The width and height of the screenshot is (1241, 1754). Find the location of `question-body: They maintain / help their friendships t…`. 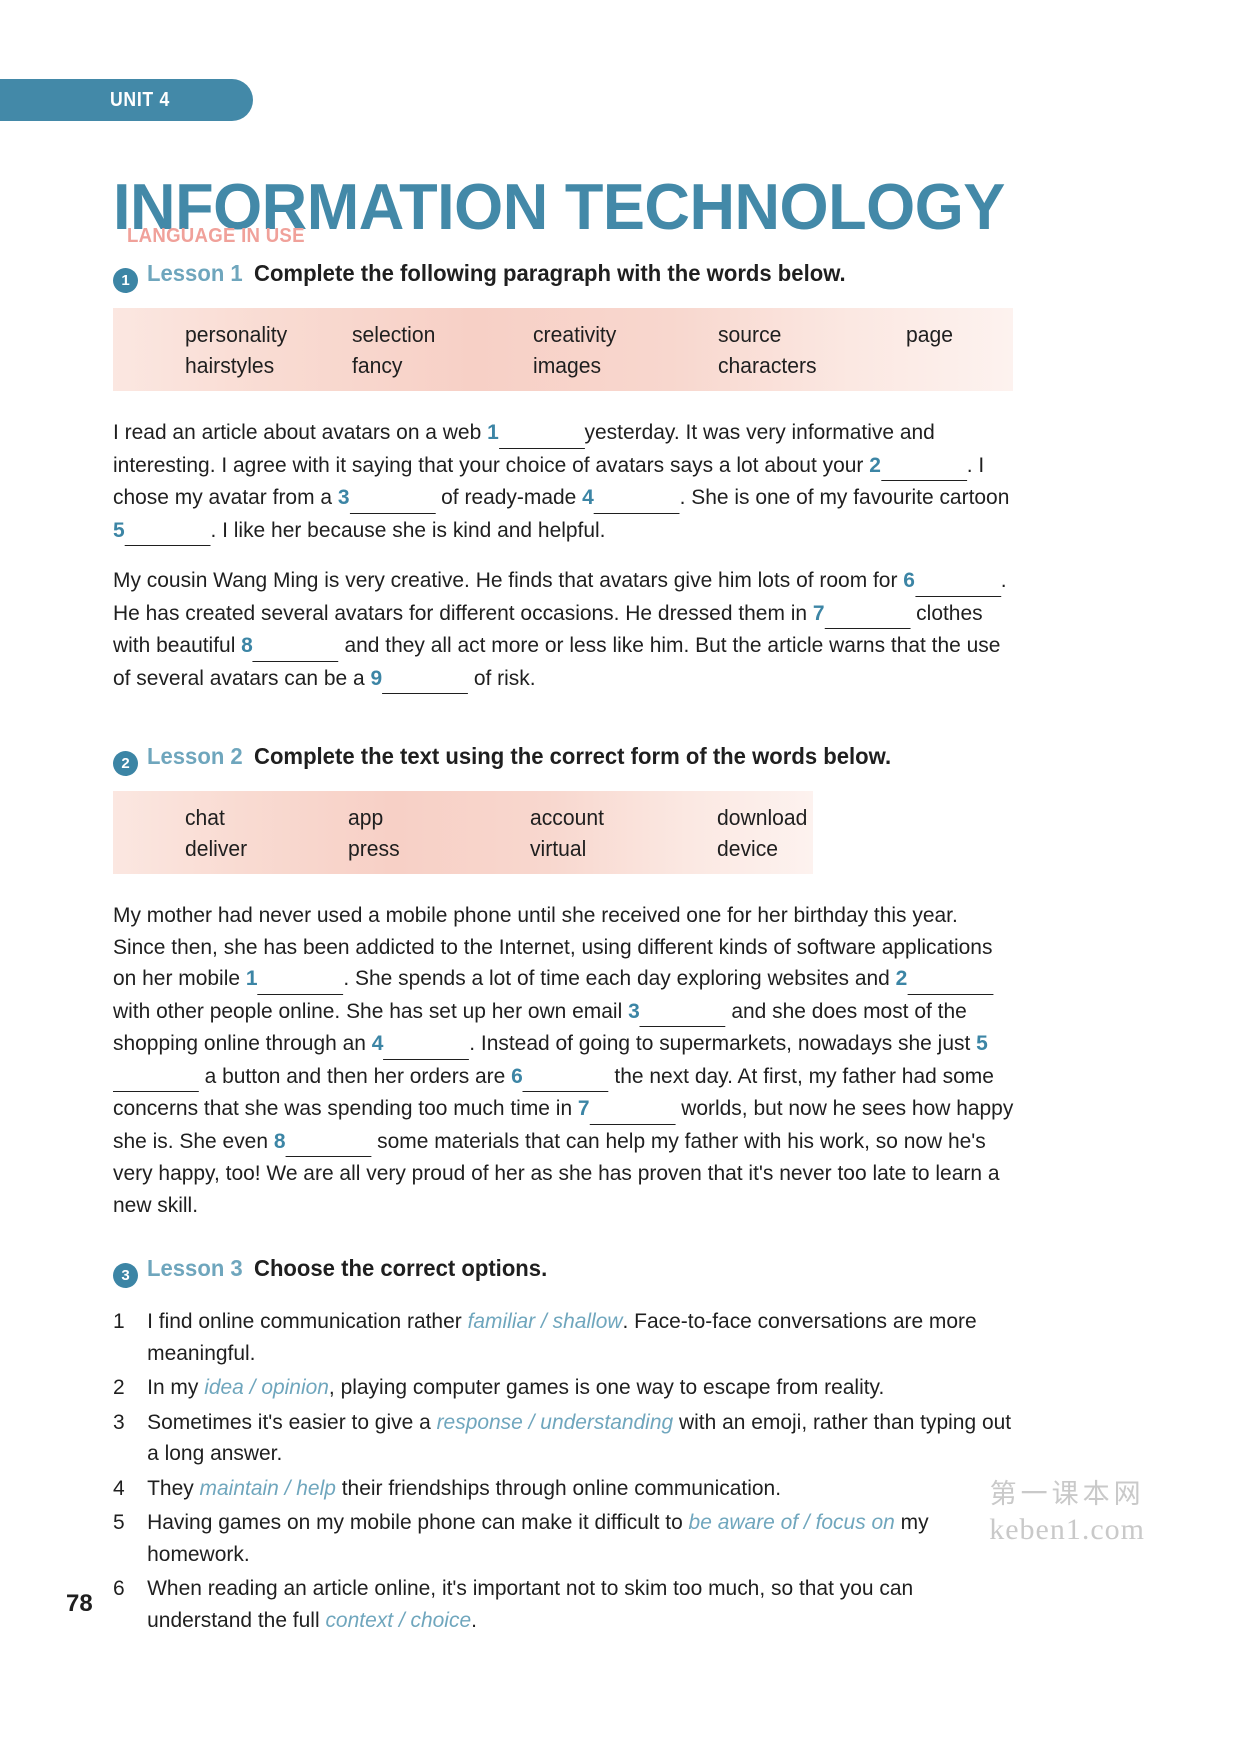

question-body: They maintain / help their friendships t… is located at coordinates (581, 1489).